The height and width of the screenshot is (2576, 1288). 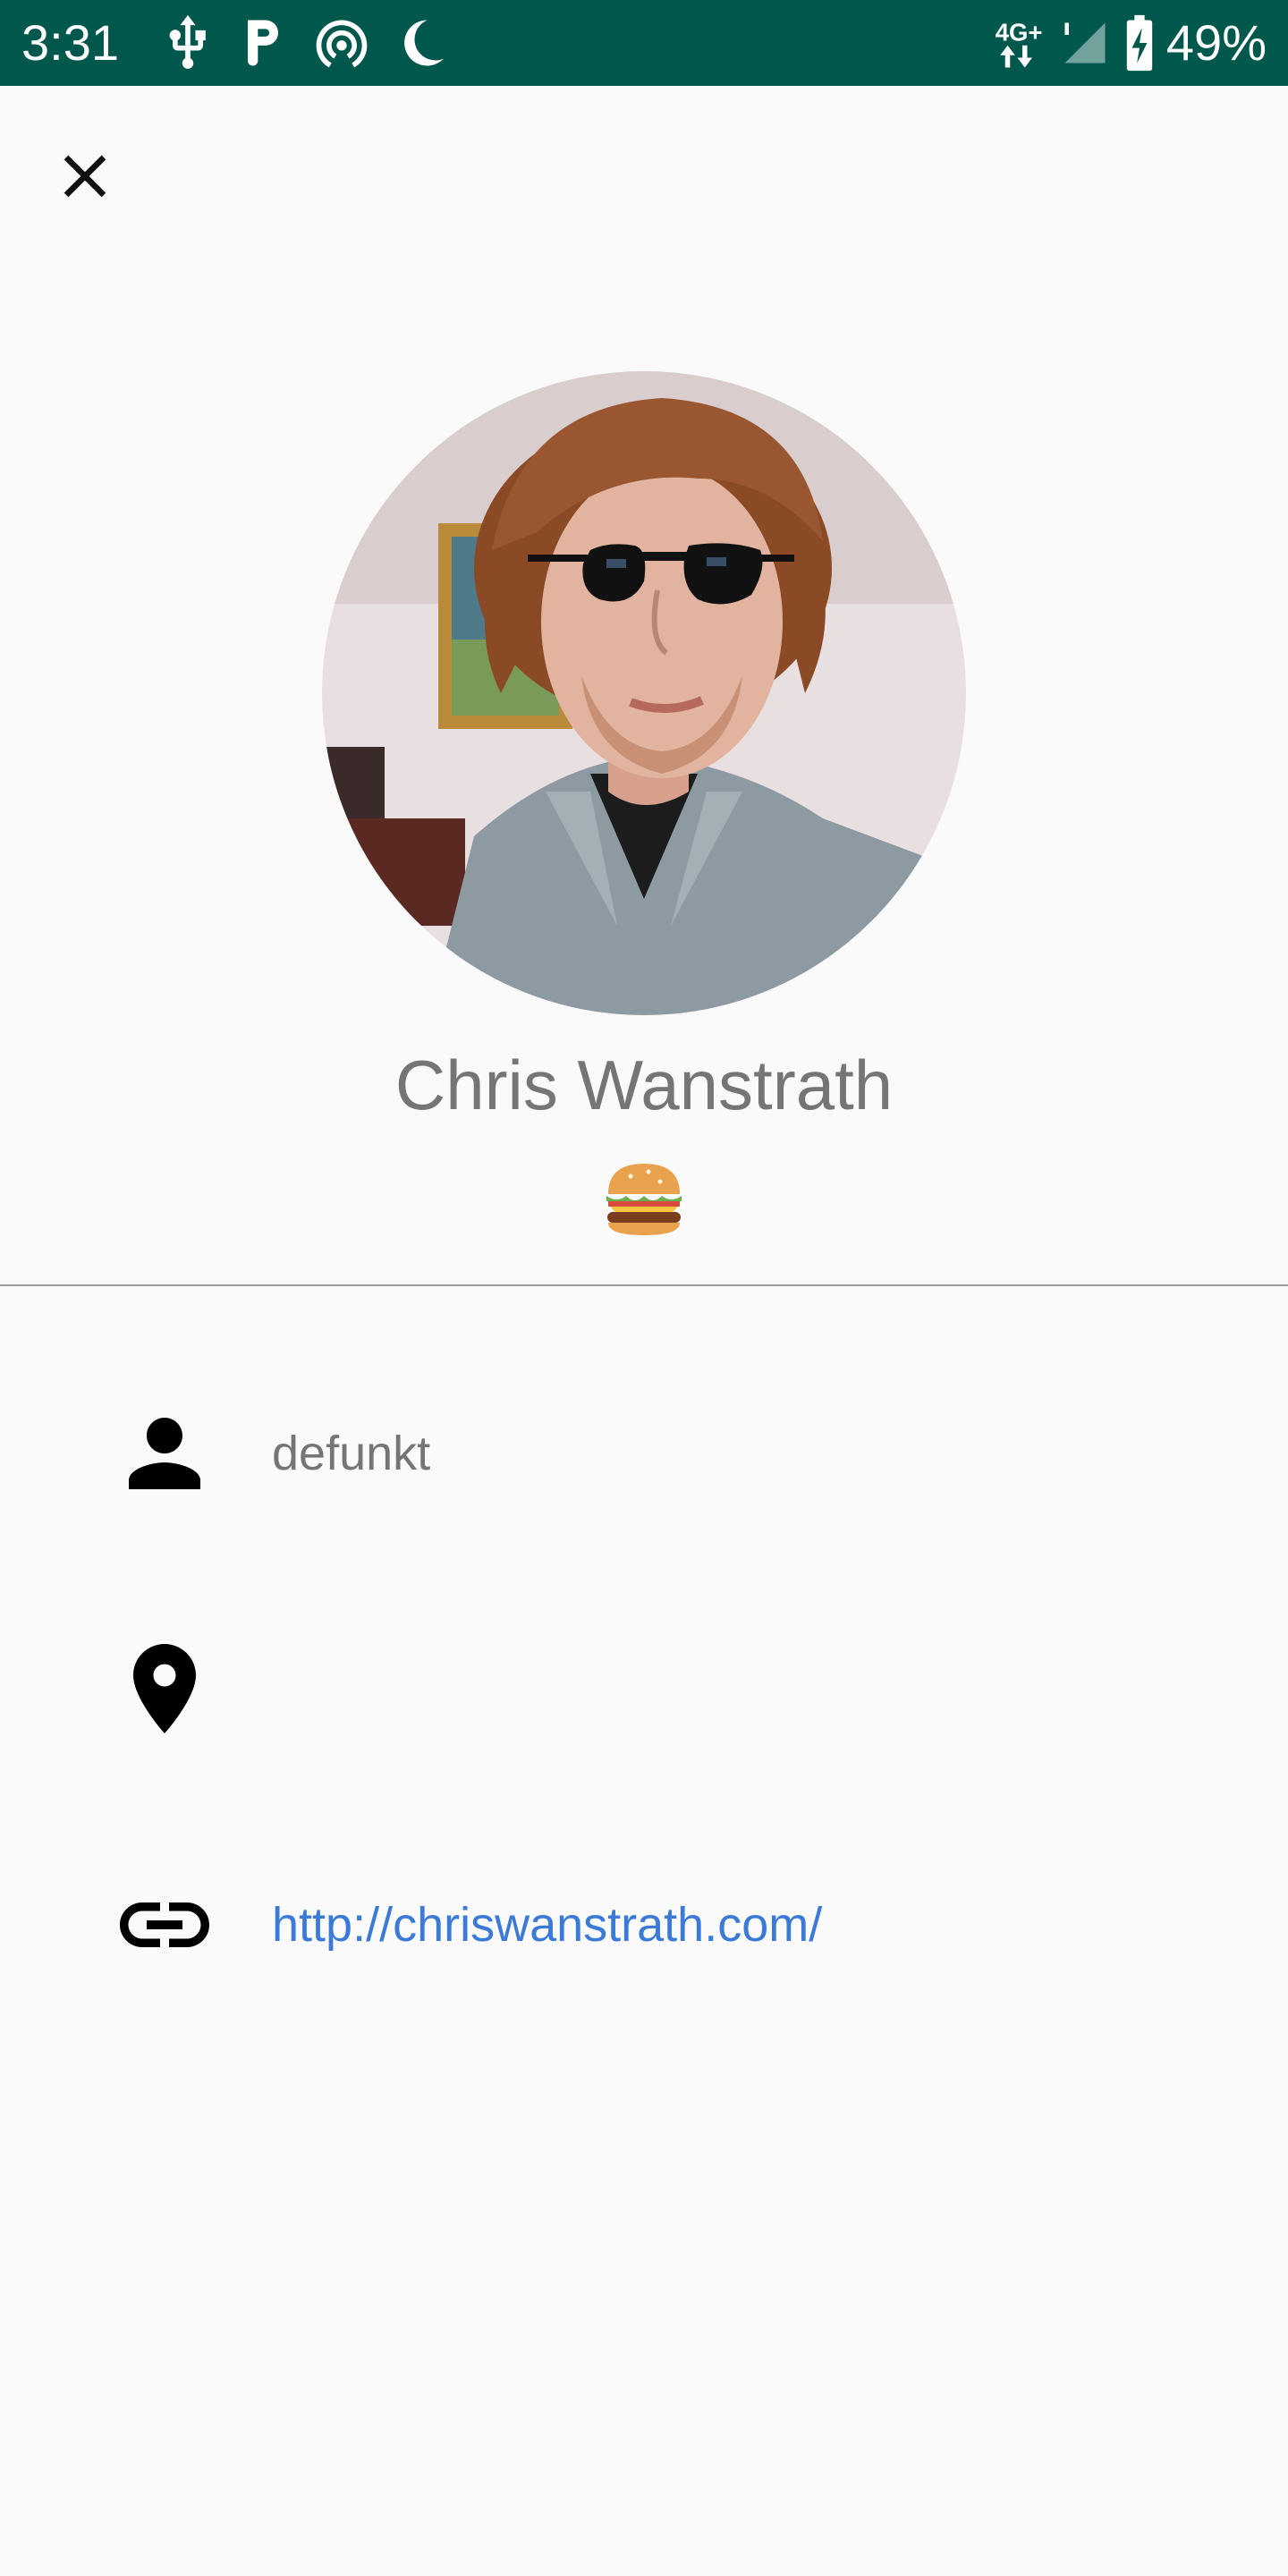 I want to click on battery-charging-icon, so click(x=1139, y=43).